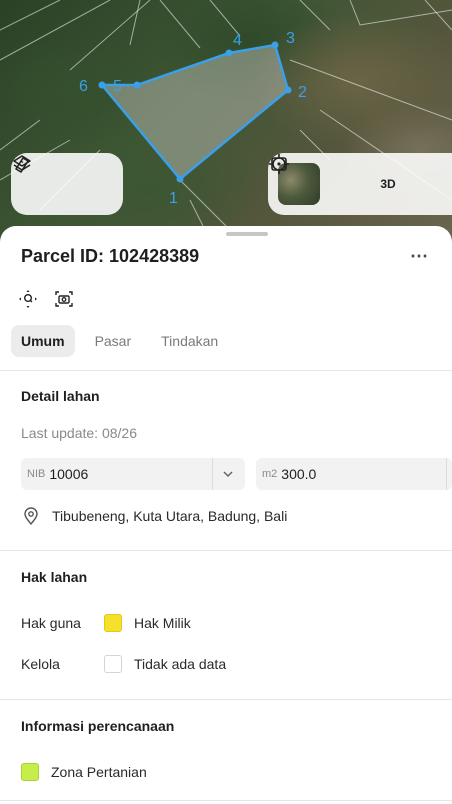 Image resolution: width=452 pixels, height=804 pixels. I want to click on nib-prefix: NIB, so click(36, 474).